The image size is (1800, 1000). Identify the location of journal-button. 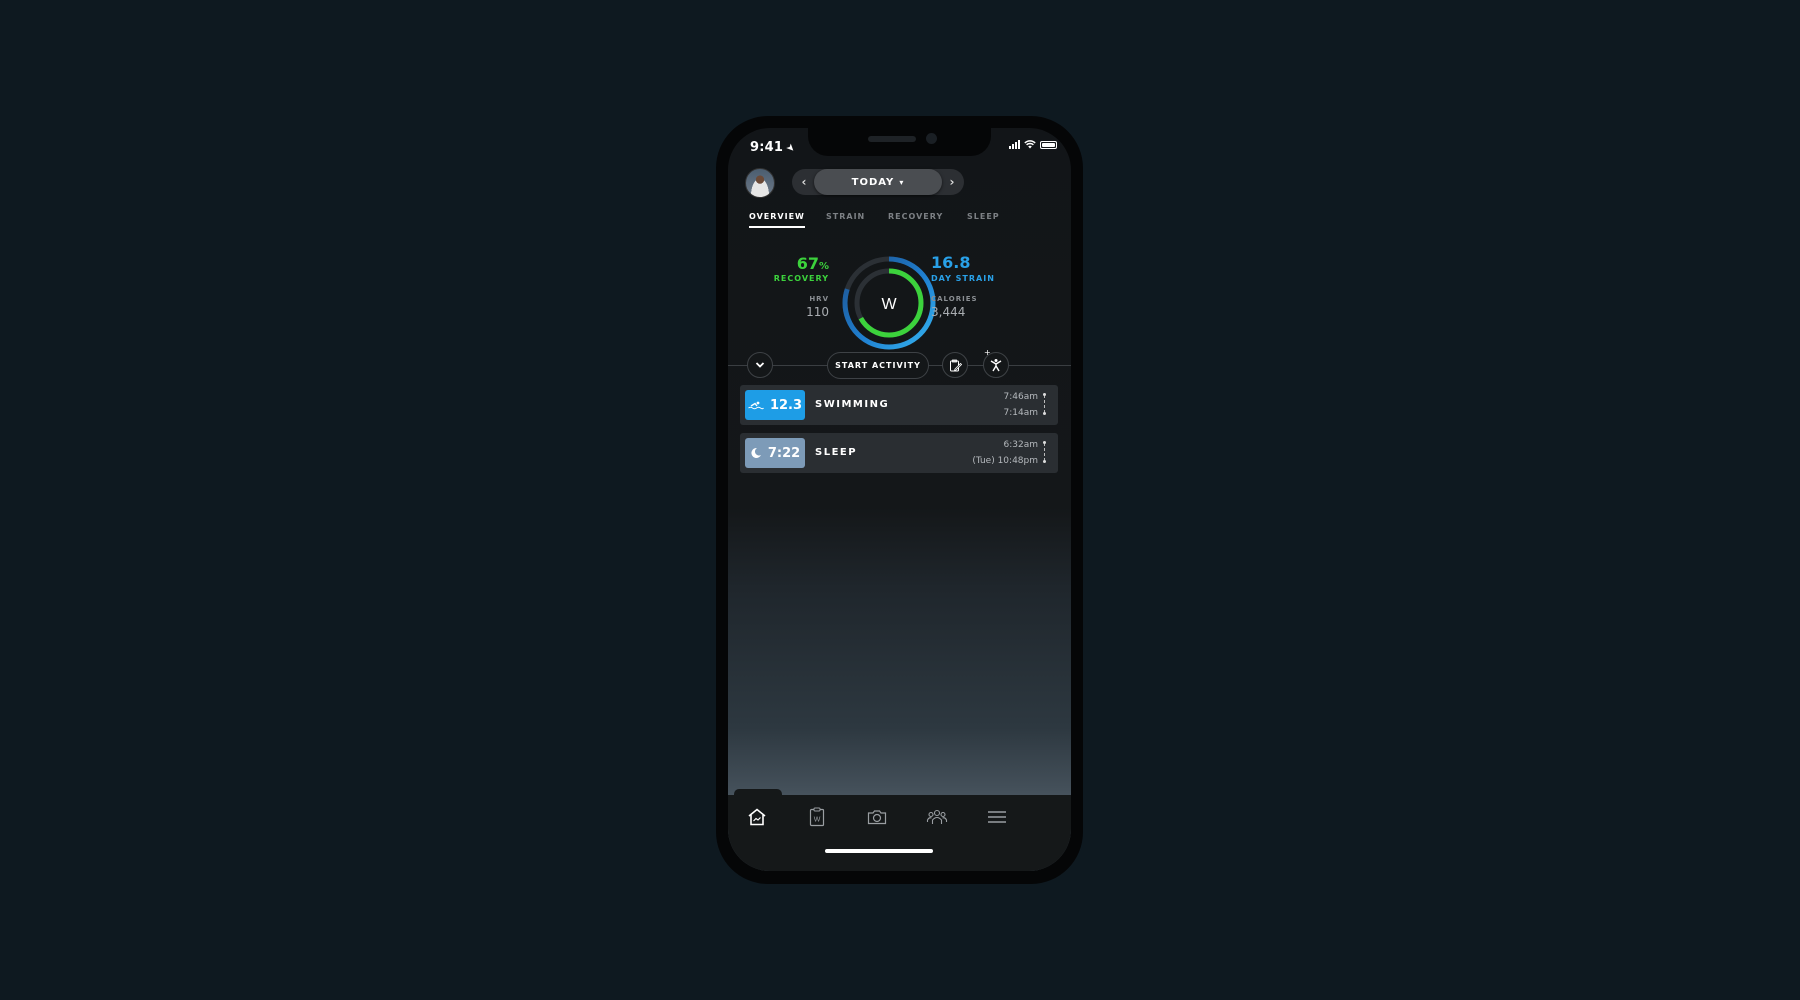
(955, 365).